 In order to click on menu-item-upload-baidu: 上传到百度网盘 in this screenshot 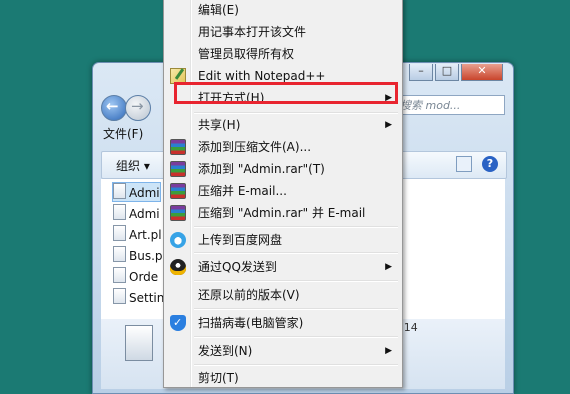, I will do `click(282, 240)`.